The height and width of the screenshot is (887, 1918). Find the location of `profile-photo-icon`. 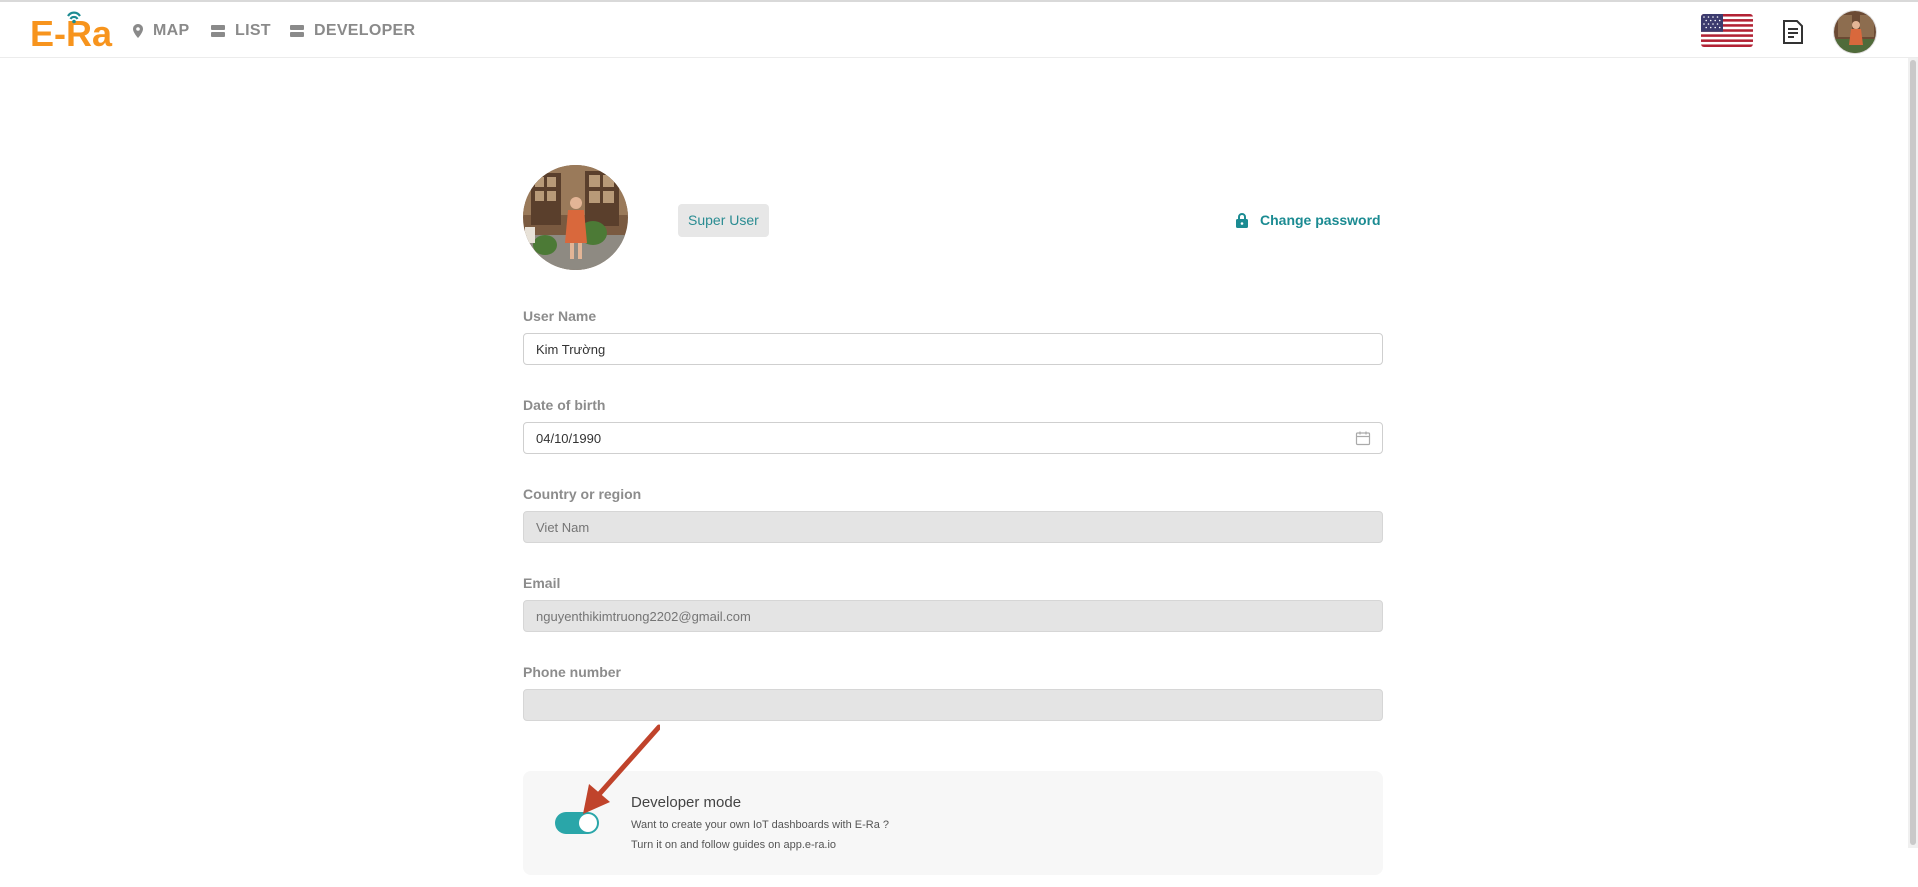

profile-photo-icon is located at coordinates (575, 217).